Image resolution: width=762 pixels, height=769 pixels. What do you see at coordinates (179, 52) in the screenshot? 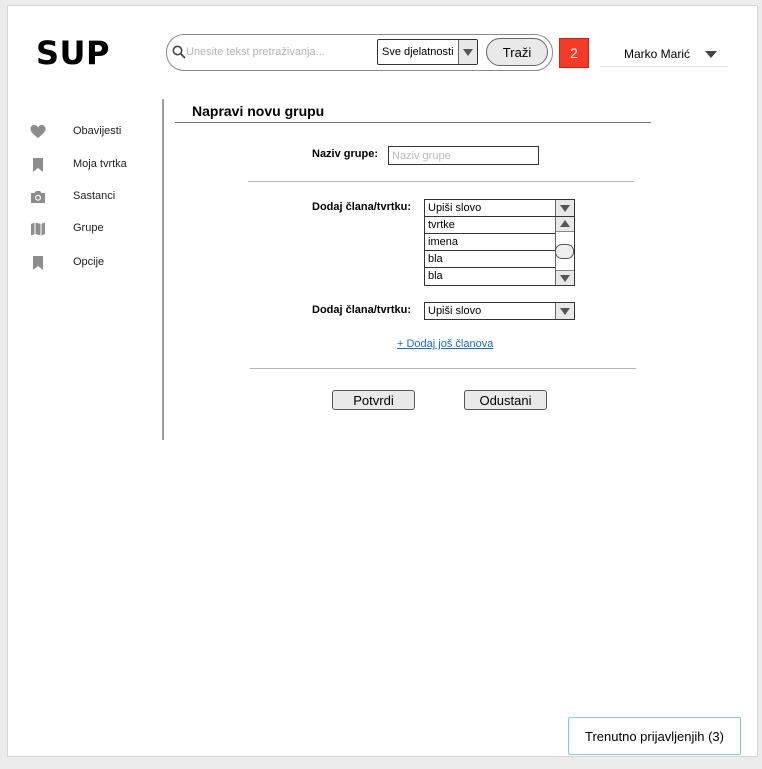
I see `search-icon` at bounding box center [179, 52].